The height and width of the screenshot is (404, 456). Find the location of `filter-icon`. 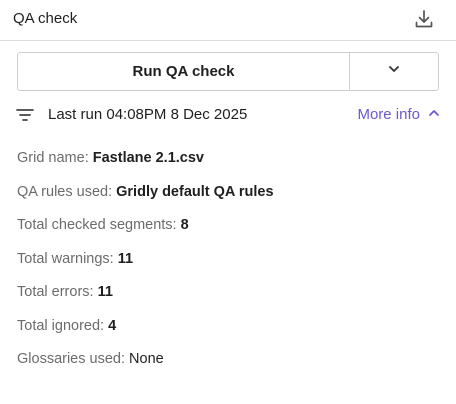

filter-icon is located at coordinates (25, 115).